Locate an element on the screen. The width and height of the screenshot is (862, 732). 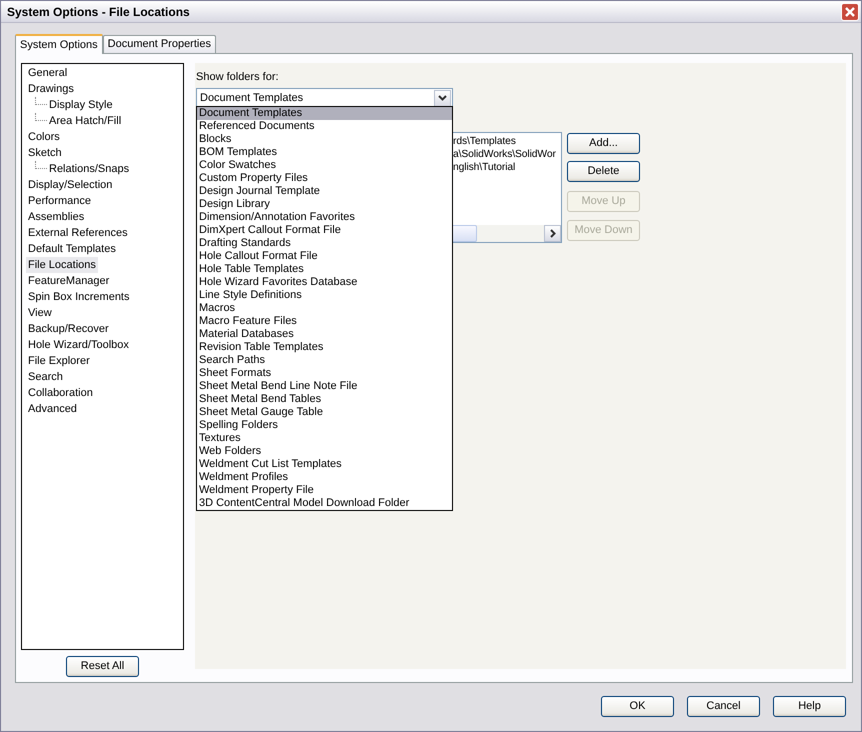
dropdown-option: Weldment Profiles is located at coordinates (324, 477).